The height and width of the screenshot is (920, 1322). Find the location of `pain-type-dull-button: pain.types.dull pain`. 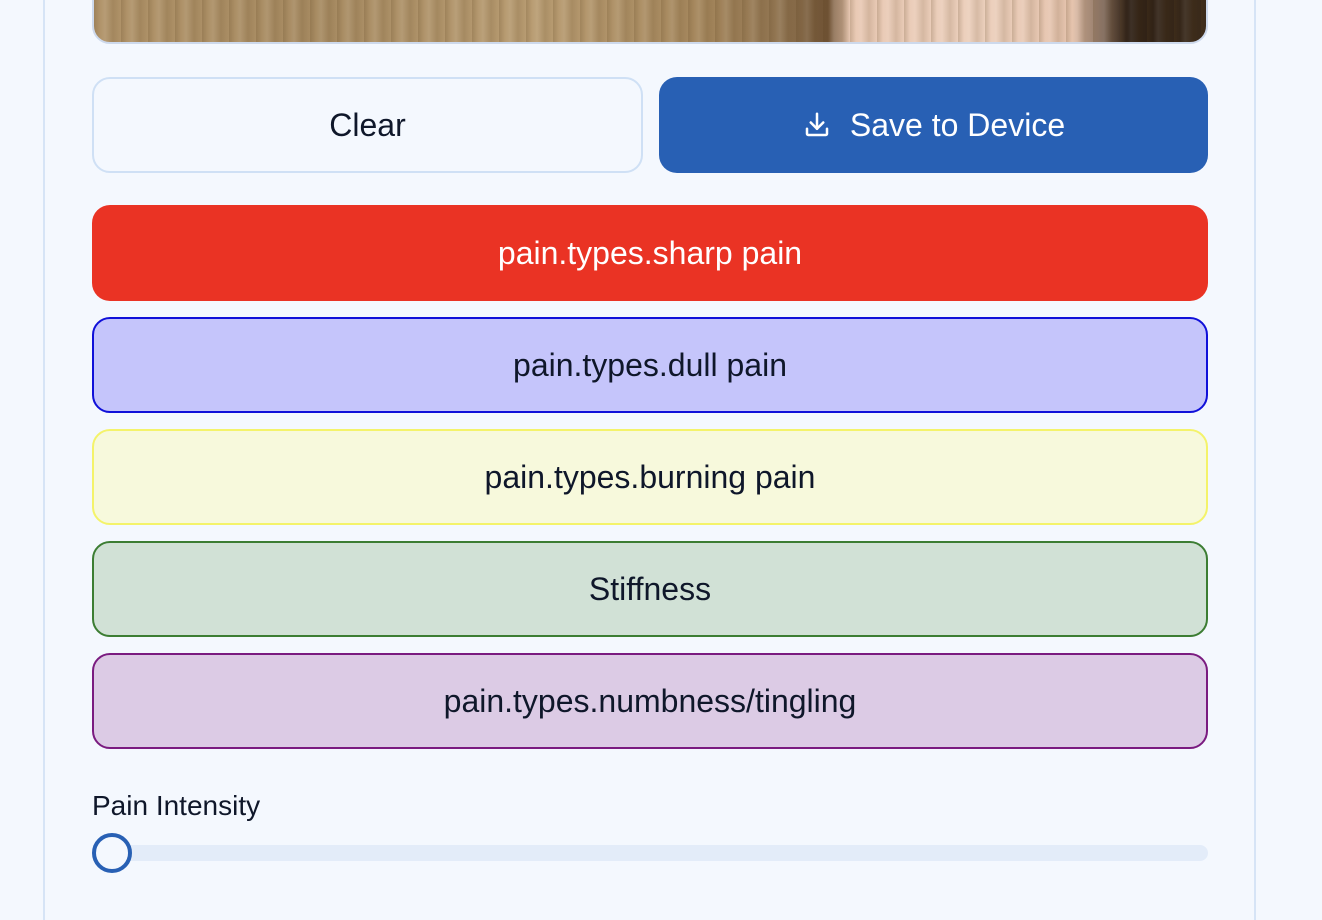

pain-type-dull-button: pain.types.dull pain is located at coordinates (650, 365).